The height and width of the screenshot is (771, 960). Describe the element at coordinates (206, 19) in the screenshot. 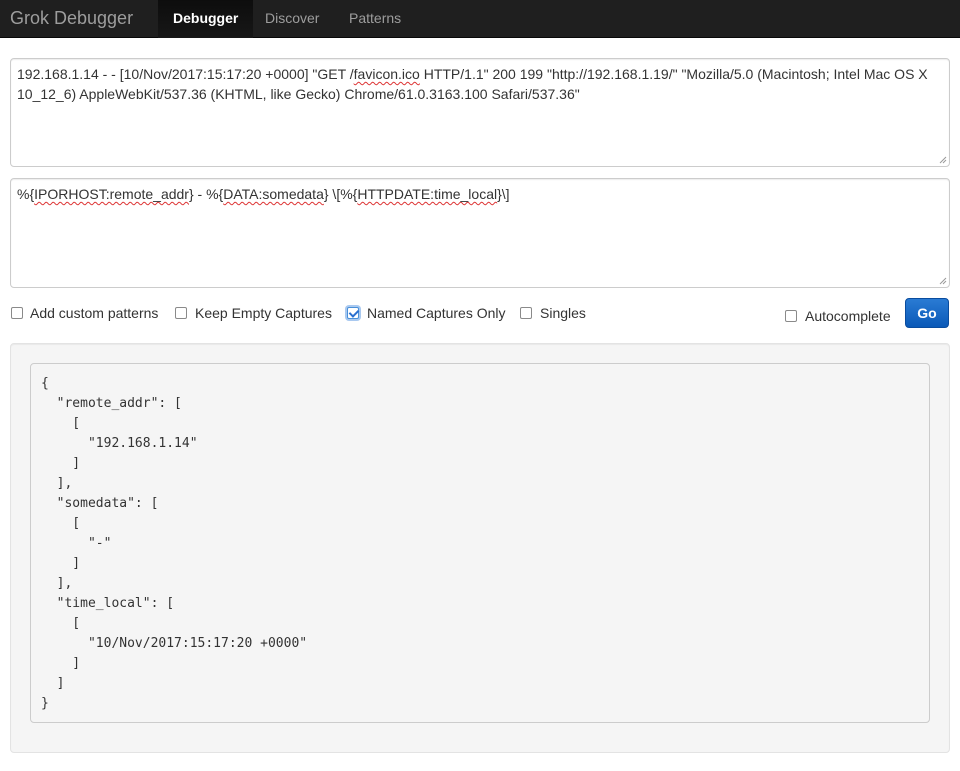

I see `tab-debugger: Debugger` at that location.